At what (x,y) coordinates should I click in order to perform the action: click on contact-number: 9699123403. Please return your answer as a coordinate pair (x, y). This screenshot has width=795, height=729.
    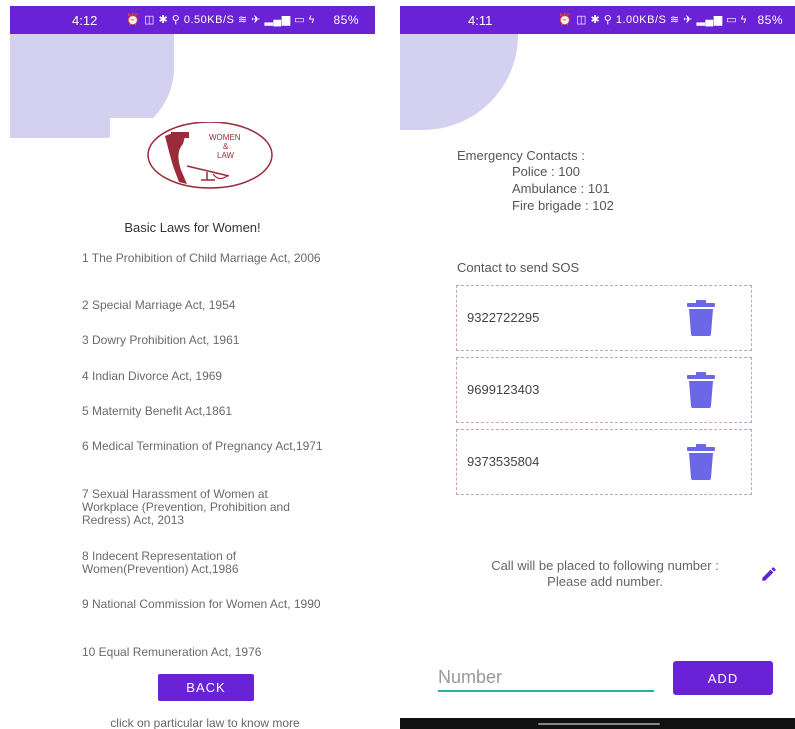
    Looking at the image, I should click on (503, 389).